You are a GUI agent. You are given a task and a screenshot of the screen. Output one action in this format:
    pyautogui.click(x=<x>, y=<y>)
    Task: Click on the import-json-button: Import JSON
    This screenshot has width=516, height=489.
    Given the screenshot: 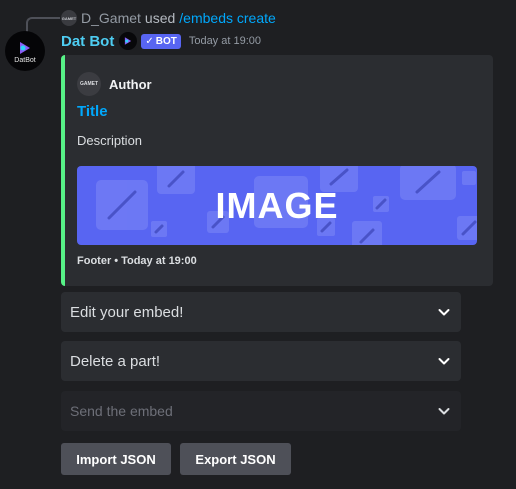 What is the action you would take?
    pyautogui.click(x=116, y=459)
    